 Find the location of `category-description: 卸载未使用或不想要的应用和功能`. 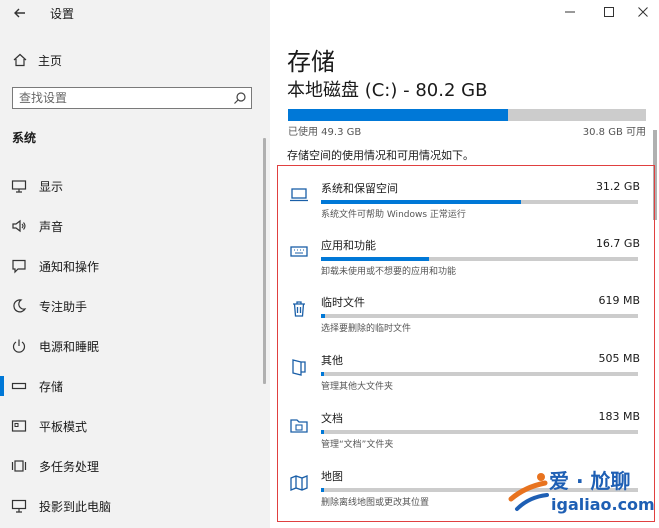

category-description: 卸载未使用或不想要的应用和功能 is located at coordinates (389, 272).